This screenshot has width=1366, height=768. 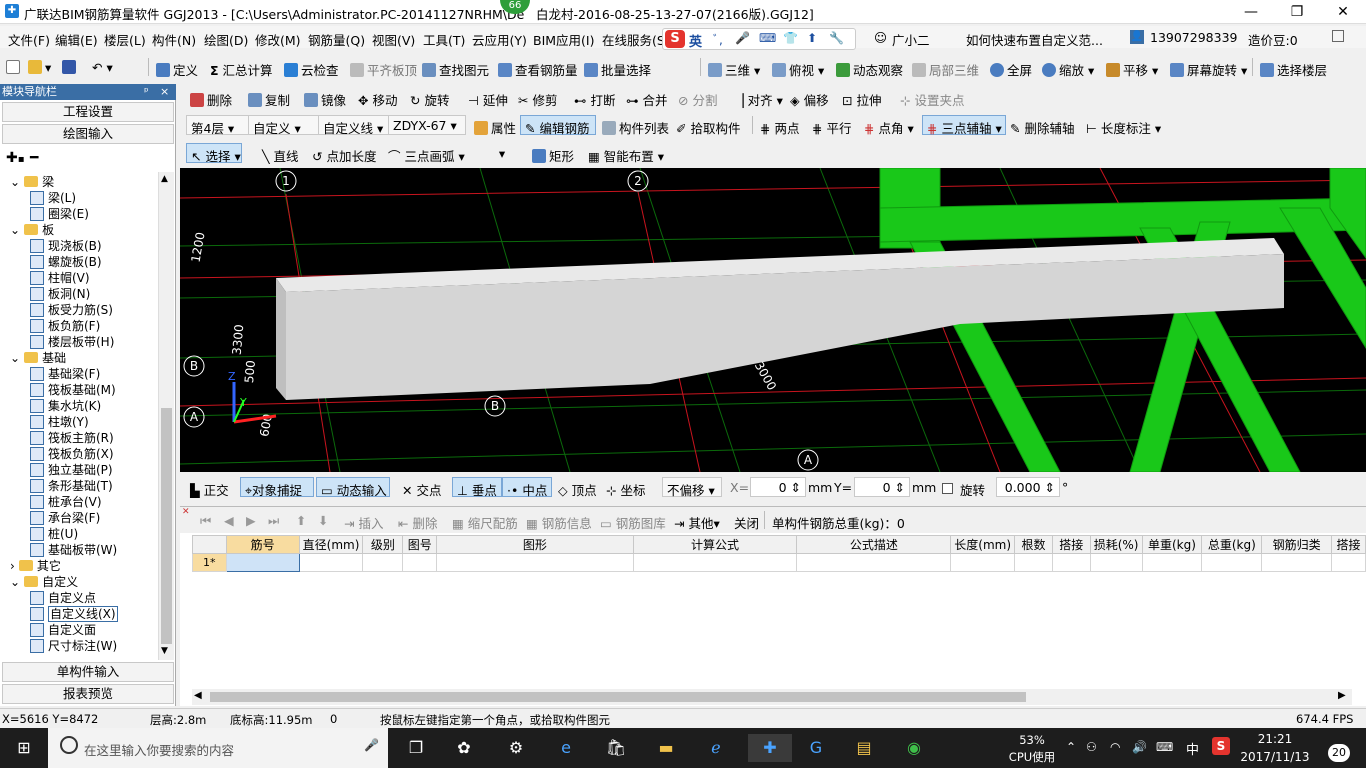 What do you see at coordinates (1071, 747) in the screenshot?
I see `tray-expand-icon: ⌃` at bounding box center [1071, 747].